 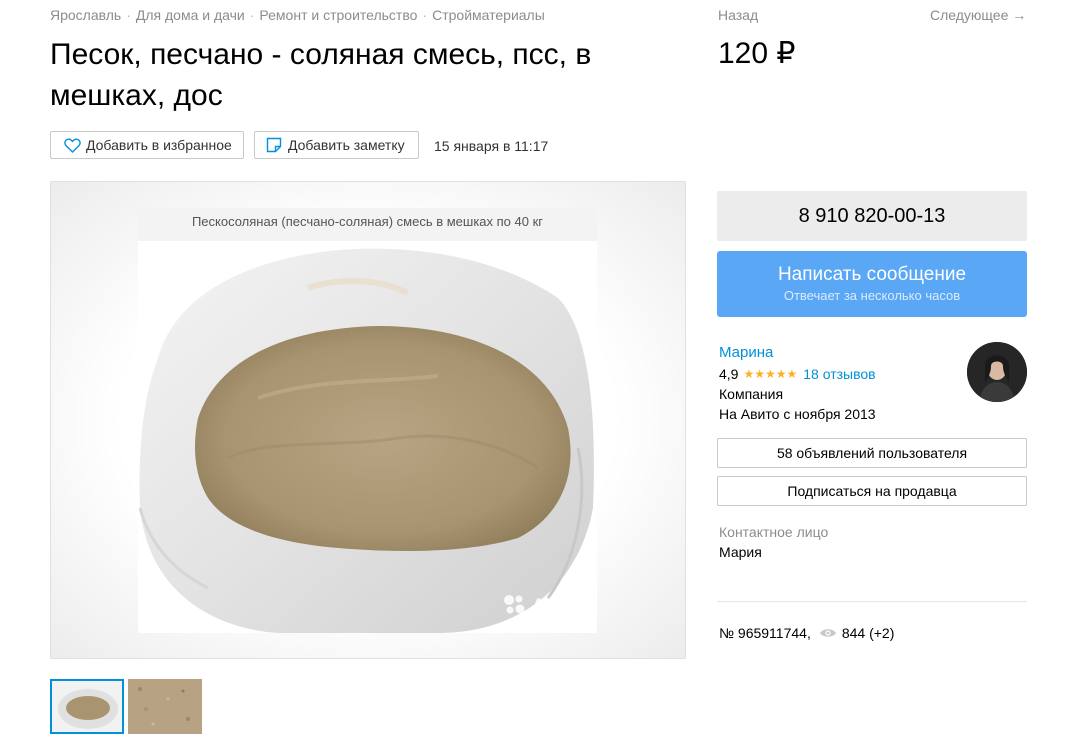 I want to click on seller-name-link: Марина, so click(x=746, y=352).